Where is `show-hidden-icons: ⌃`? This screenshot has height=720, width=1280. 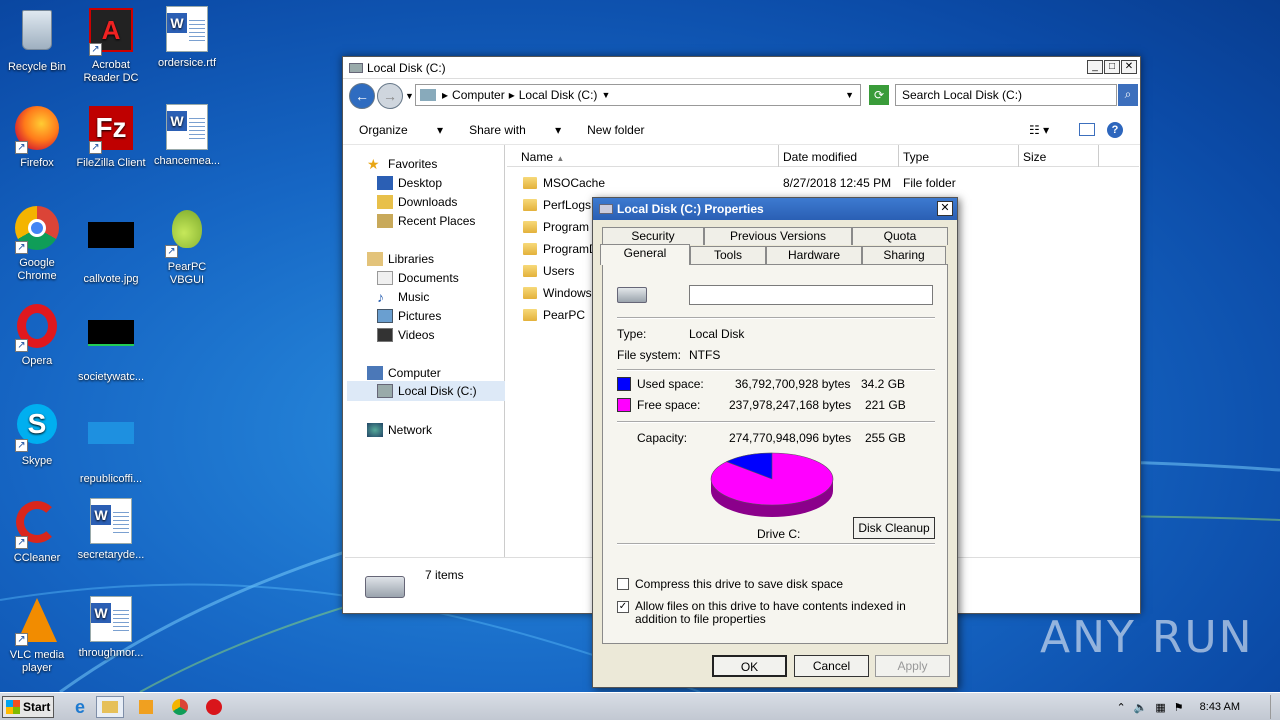
show-hidden-icons: ⌃ is located at coordinates (1120, 707).